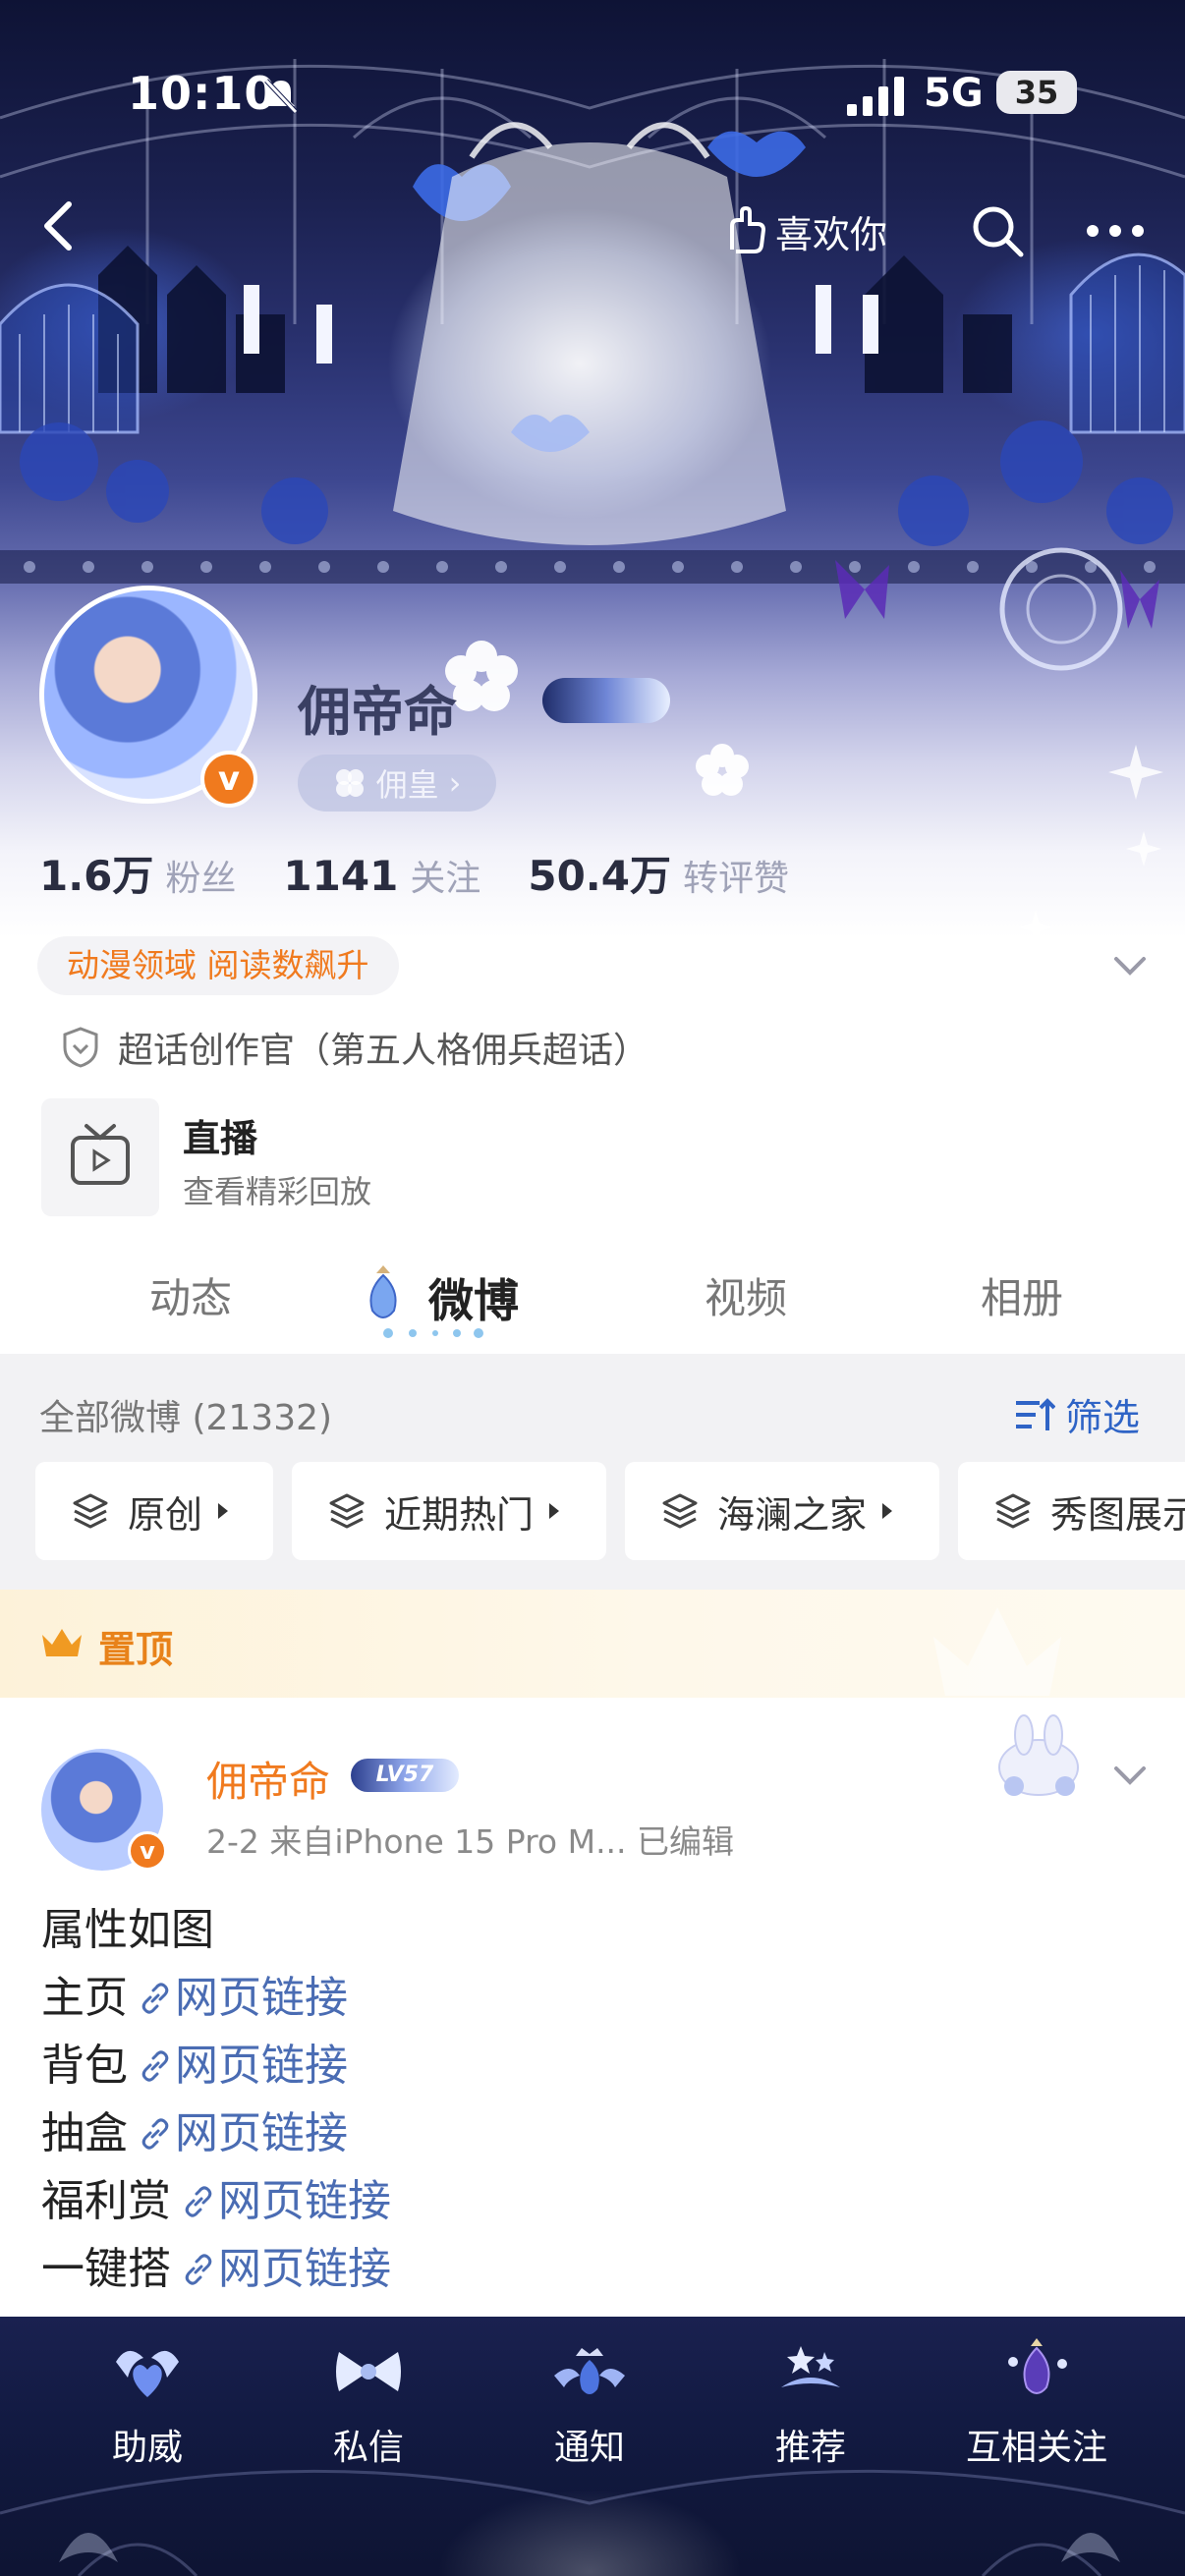 The image size is (1185, 2576). I want to click on post-line-text: 属性如图, so click(128, 1930).